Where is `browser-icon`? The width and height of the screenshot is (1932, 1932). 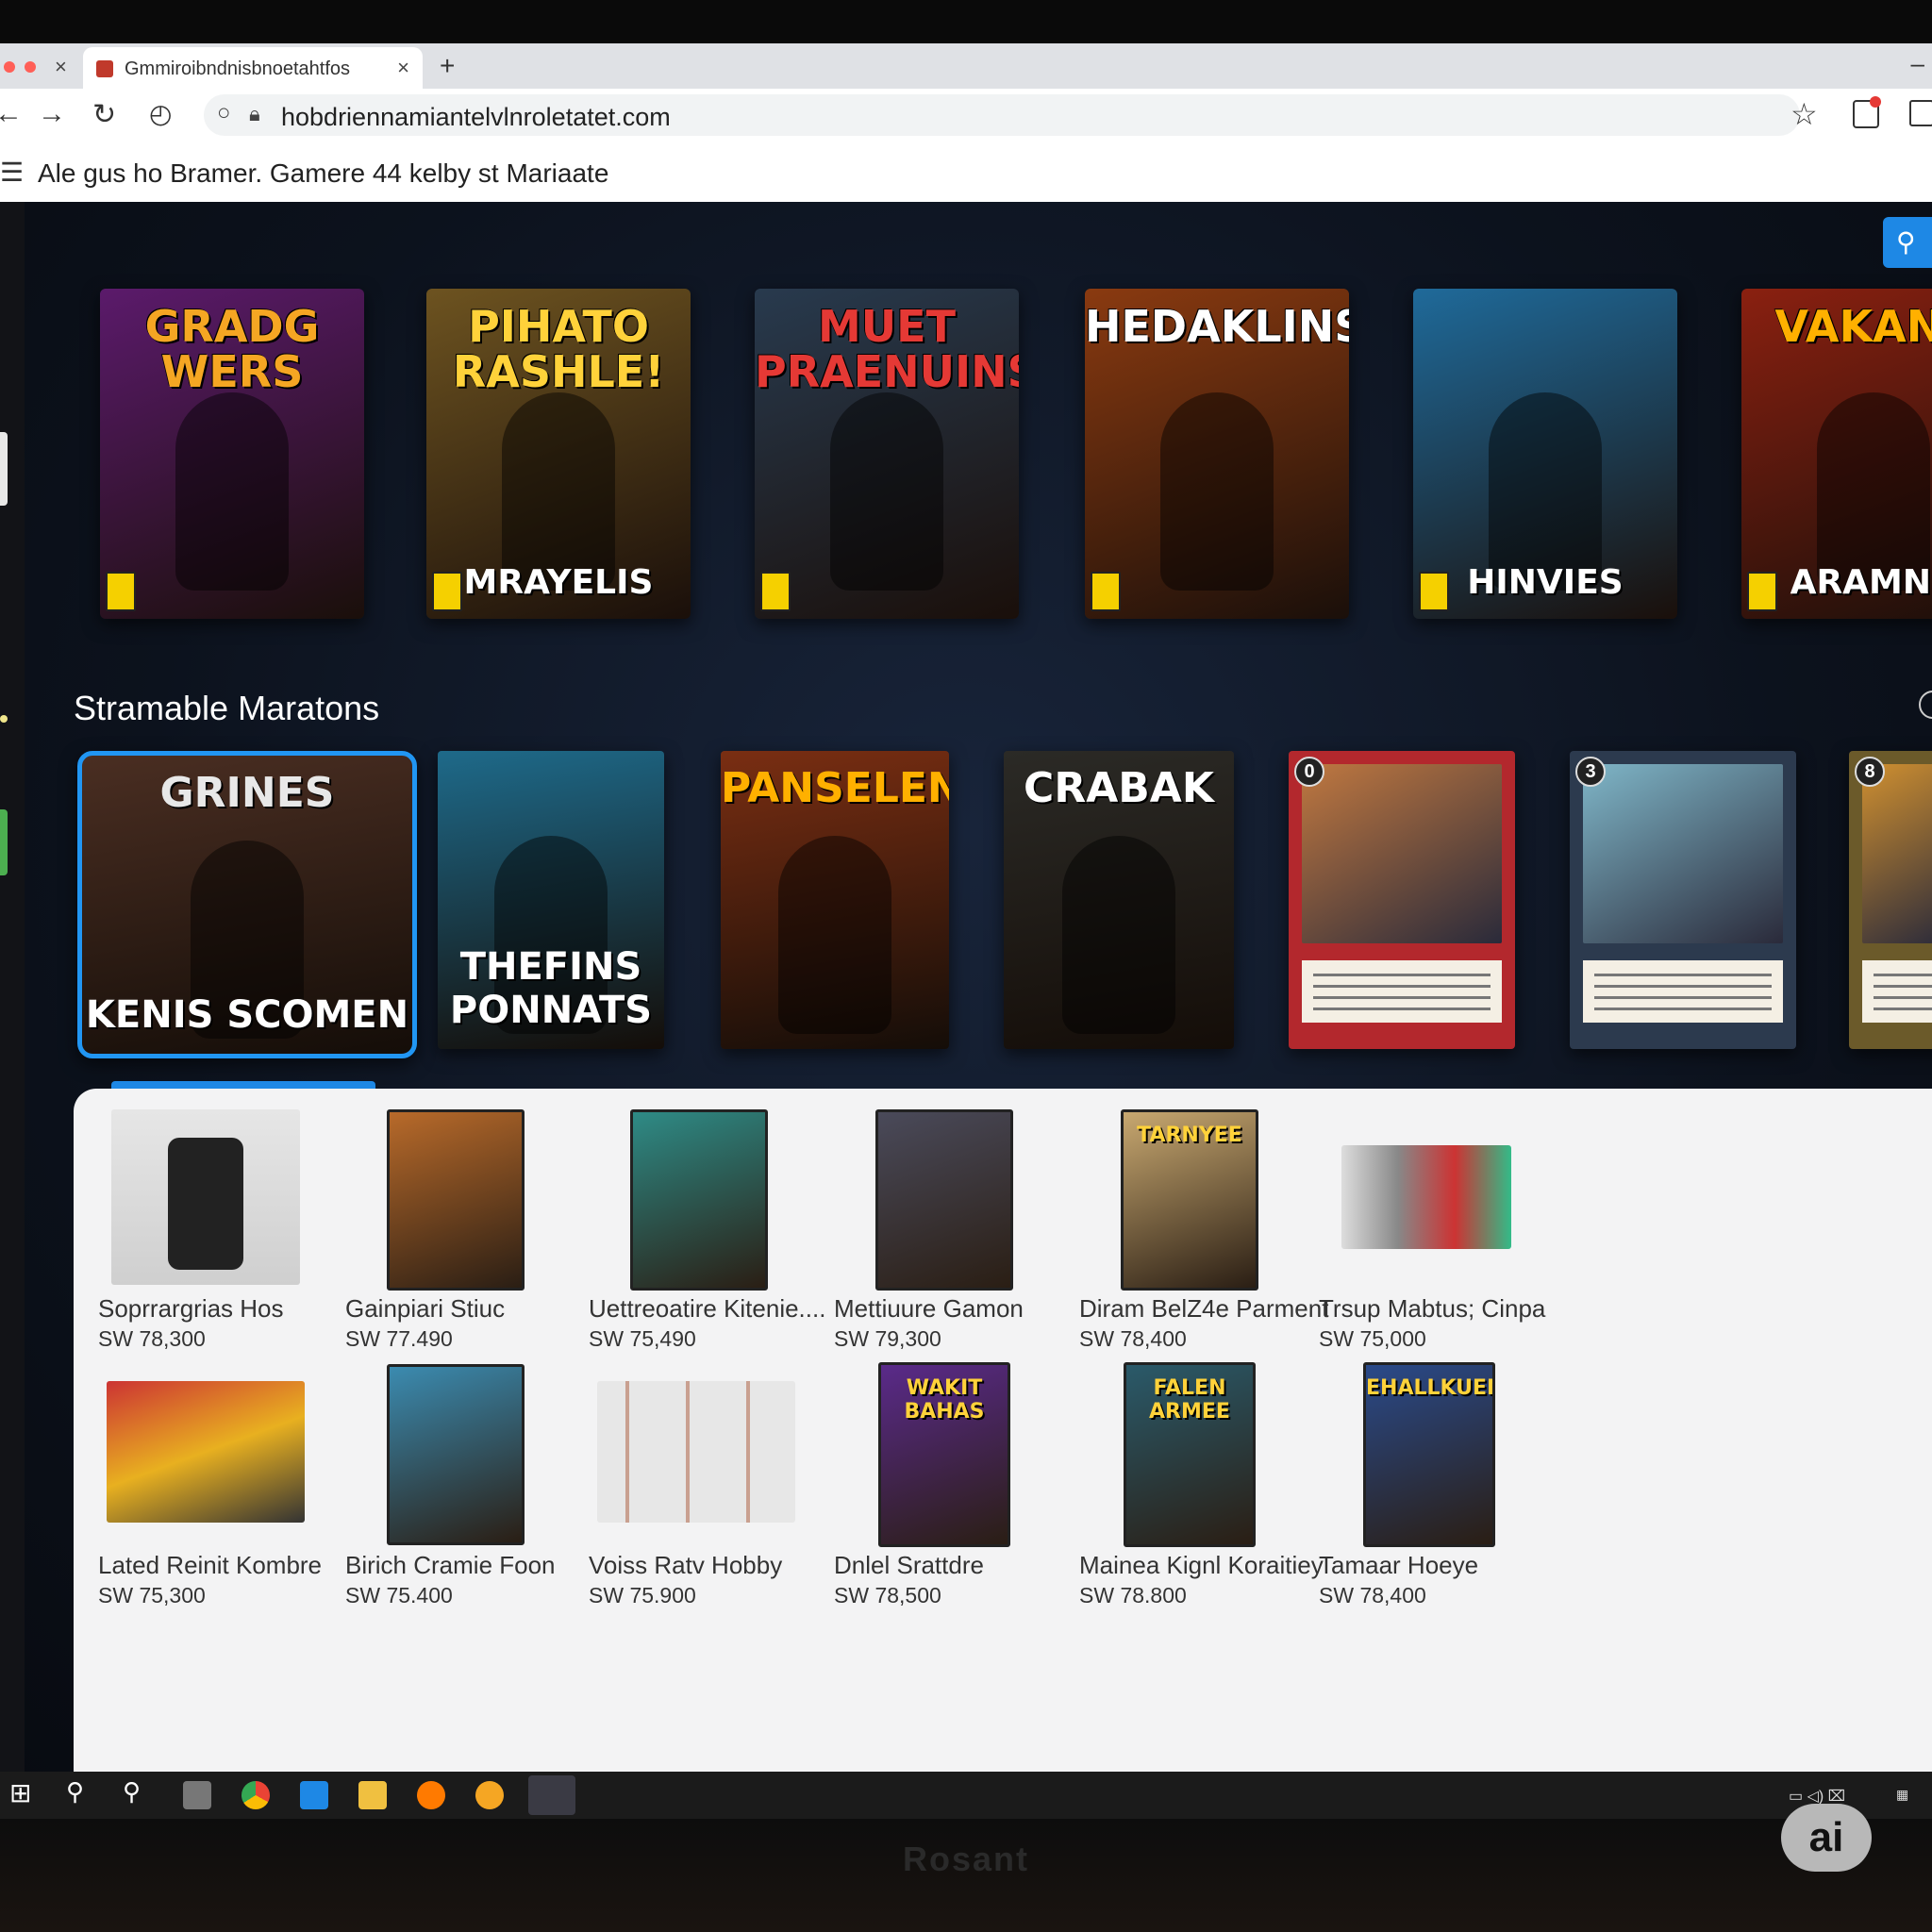 browser-icon is located at coordinates (490, 1795).